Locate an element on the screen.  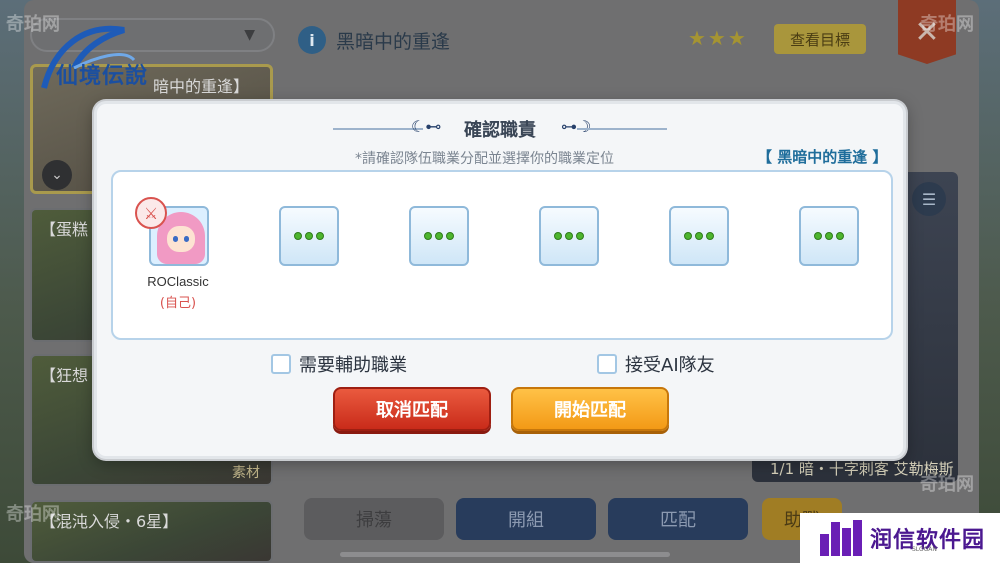
match-button: 匹配 is located at coordinates (678, 519).